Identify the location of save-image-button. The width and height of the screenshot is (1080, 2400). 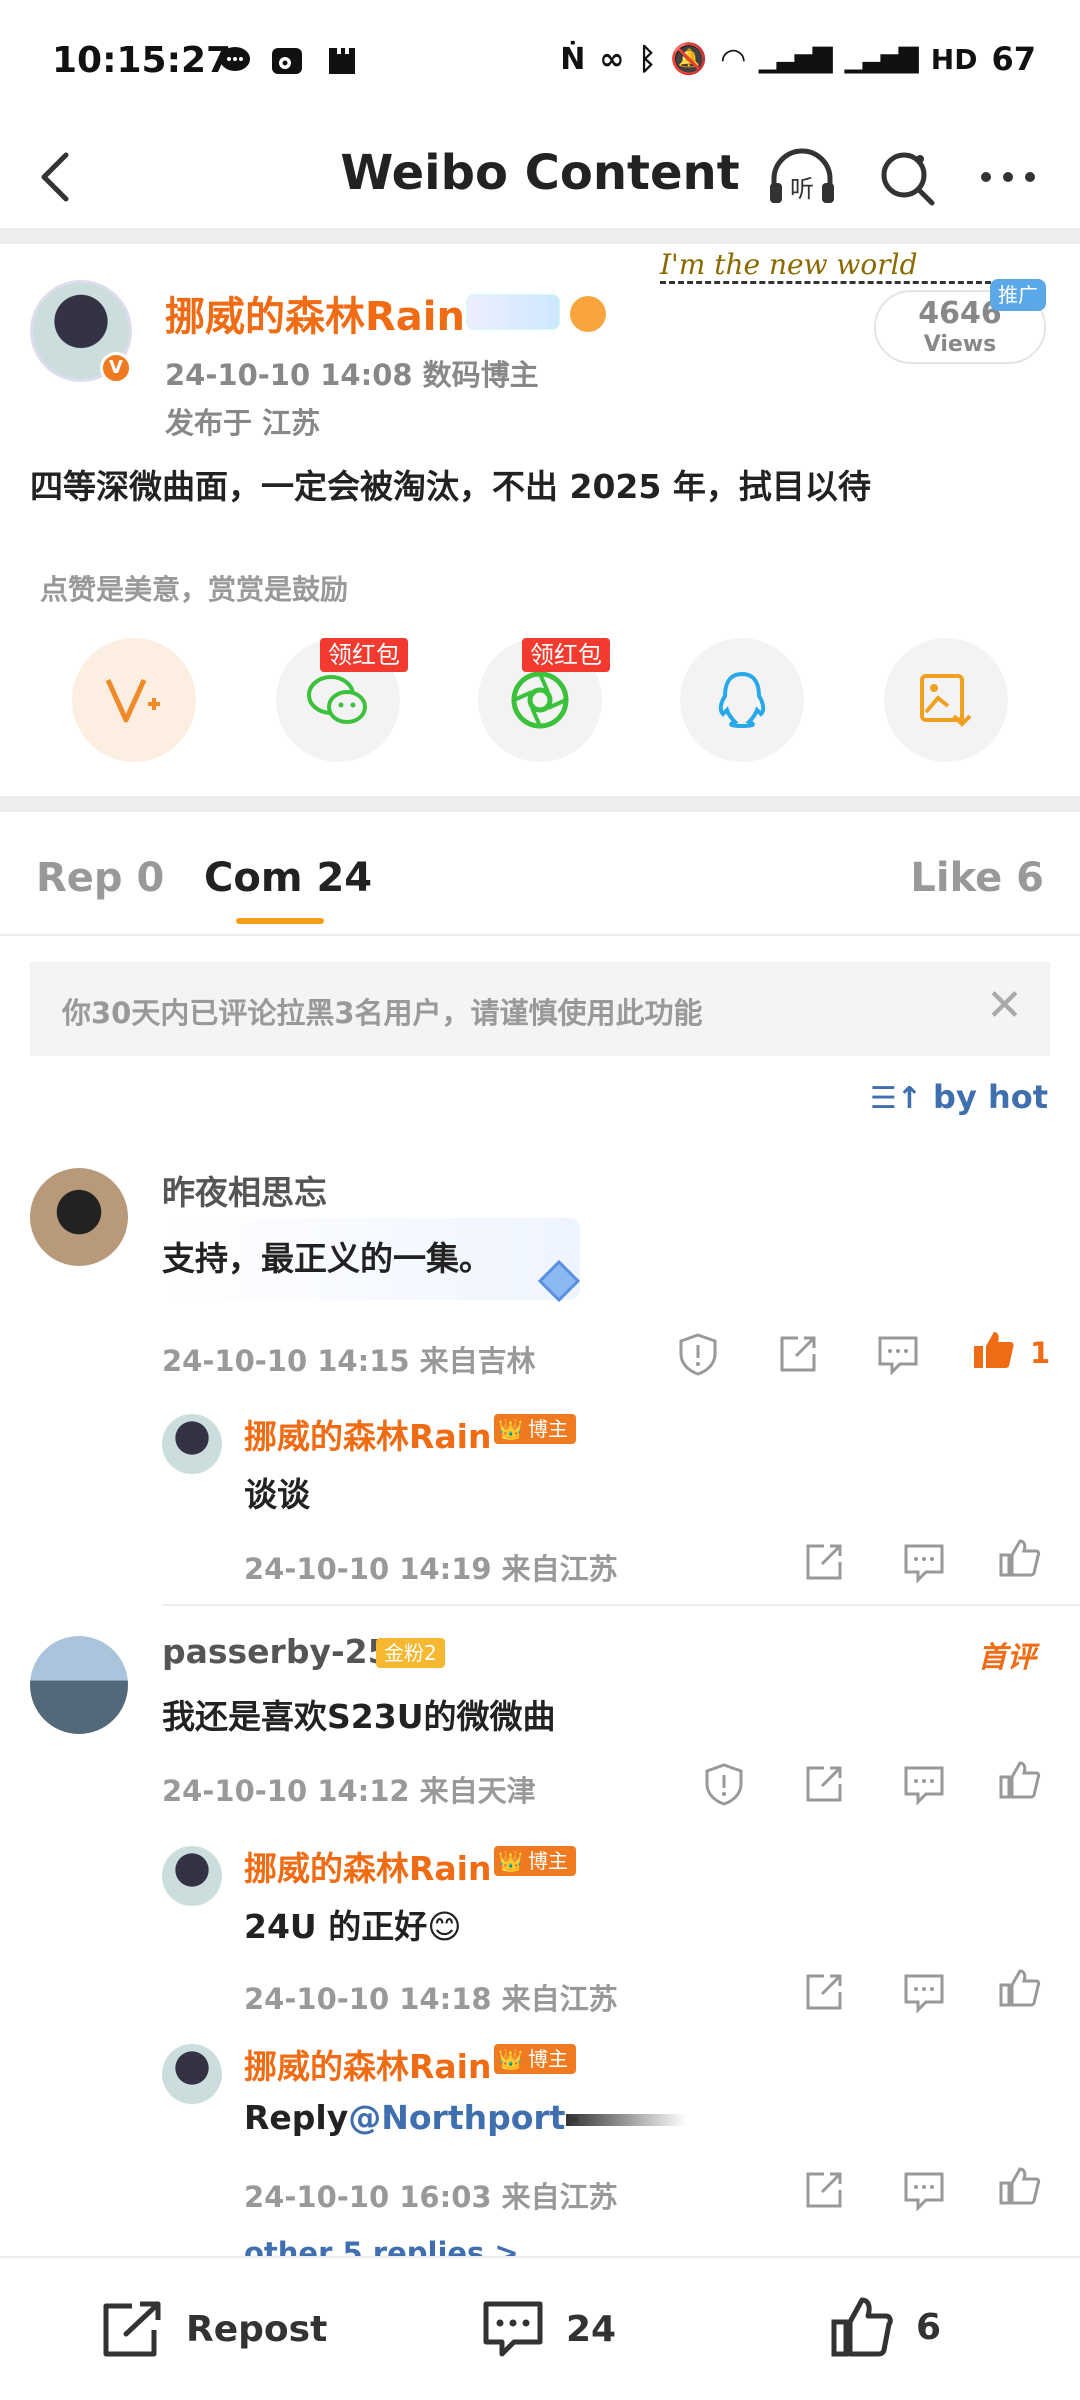
(946, 700).